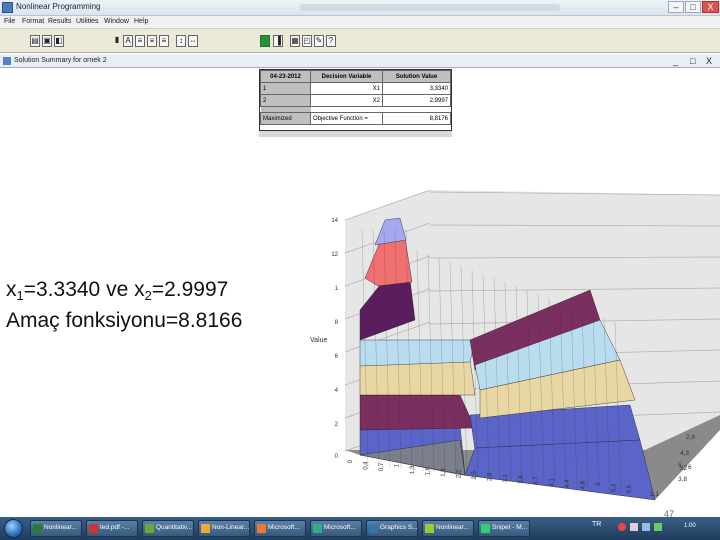  What do you see at coordinates (7, 61) in the screenshot?
I see `document-icon` at bounding box center [7, 61].